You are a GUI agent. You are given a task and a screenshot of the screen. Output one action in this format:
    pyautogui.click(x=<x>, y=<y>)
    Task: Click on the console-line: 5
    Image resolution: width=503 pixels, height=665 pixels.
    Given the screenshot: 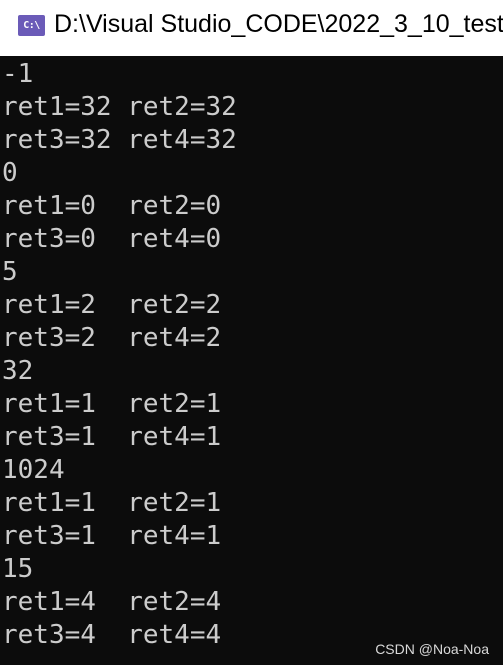 What is the action you would take?
    pyautogui.click(x=10, y=272)
    